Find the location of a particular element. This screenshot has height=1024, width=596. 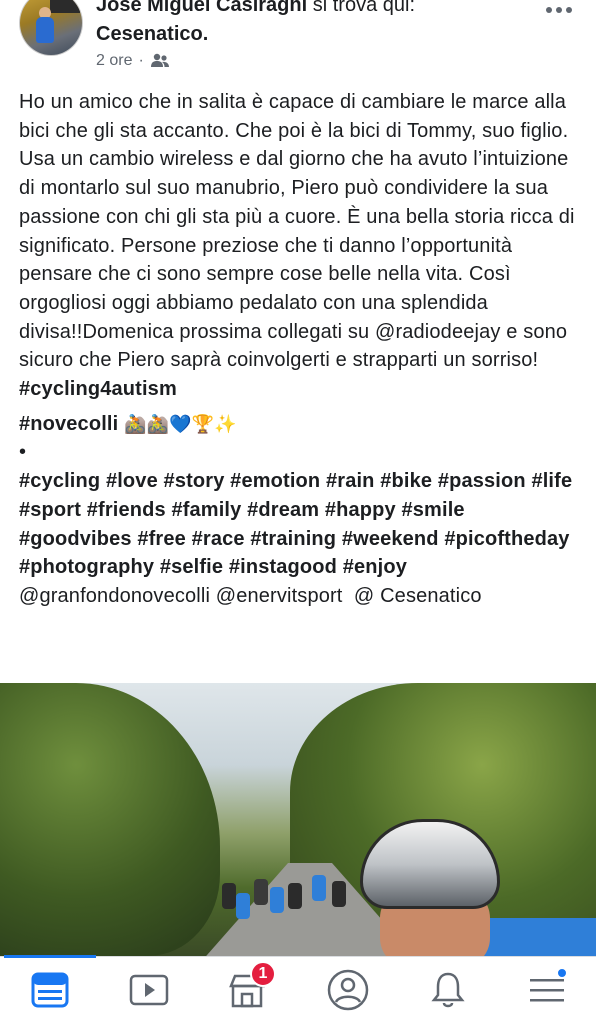

author-name: José Miguel Casiraghi is located at coordinates (201, 8).